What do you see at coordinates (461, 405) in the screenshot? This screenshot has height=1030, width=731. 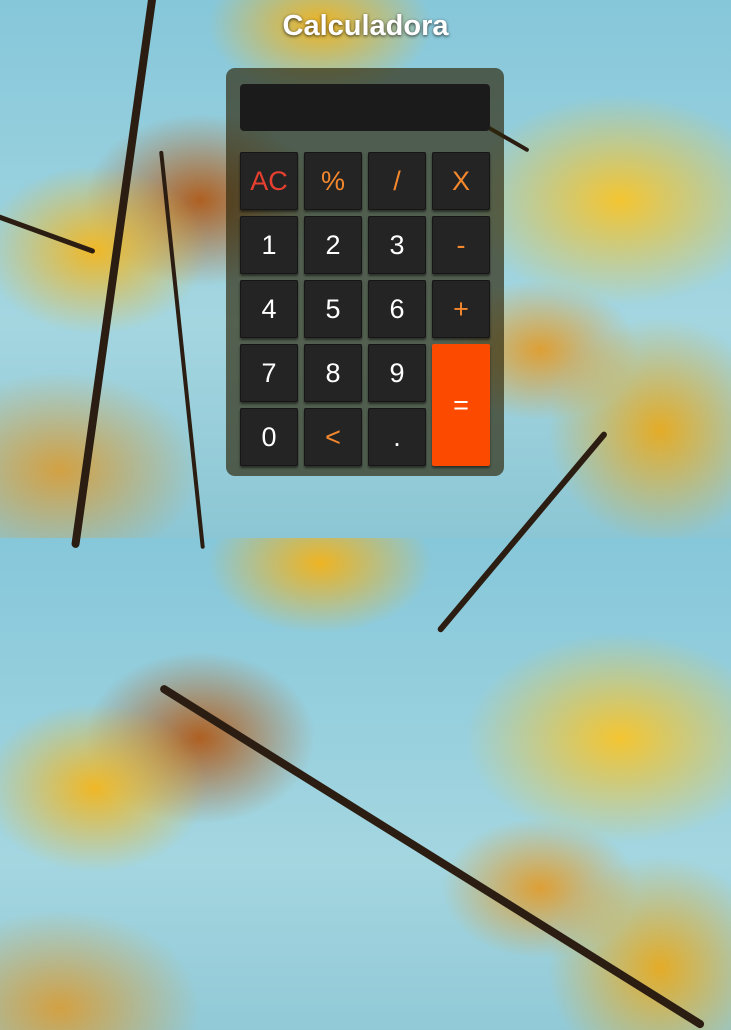 I see `equals-button: =` at bounding box center [461, 405].